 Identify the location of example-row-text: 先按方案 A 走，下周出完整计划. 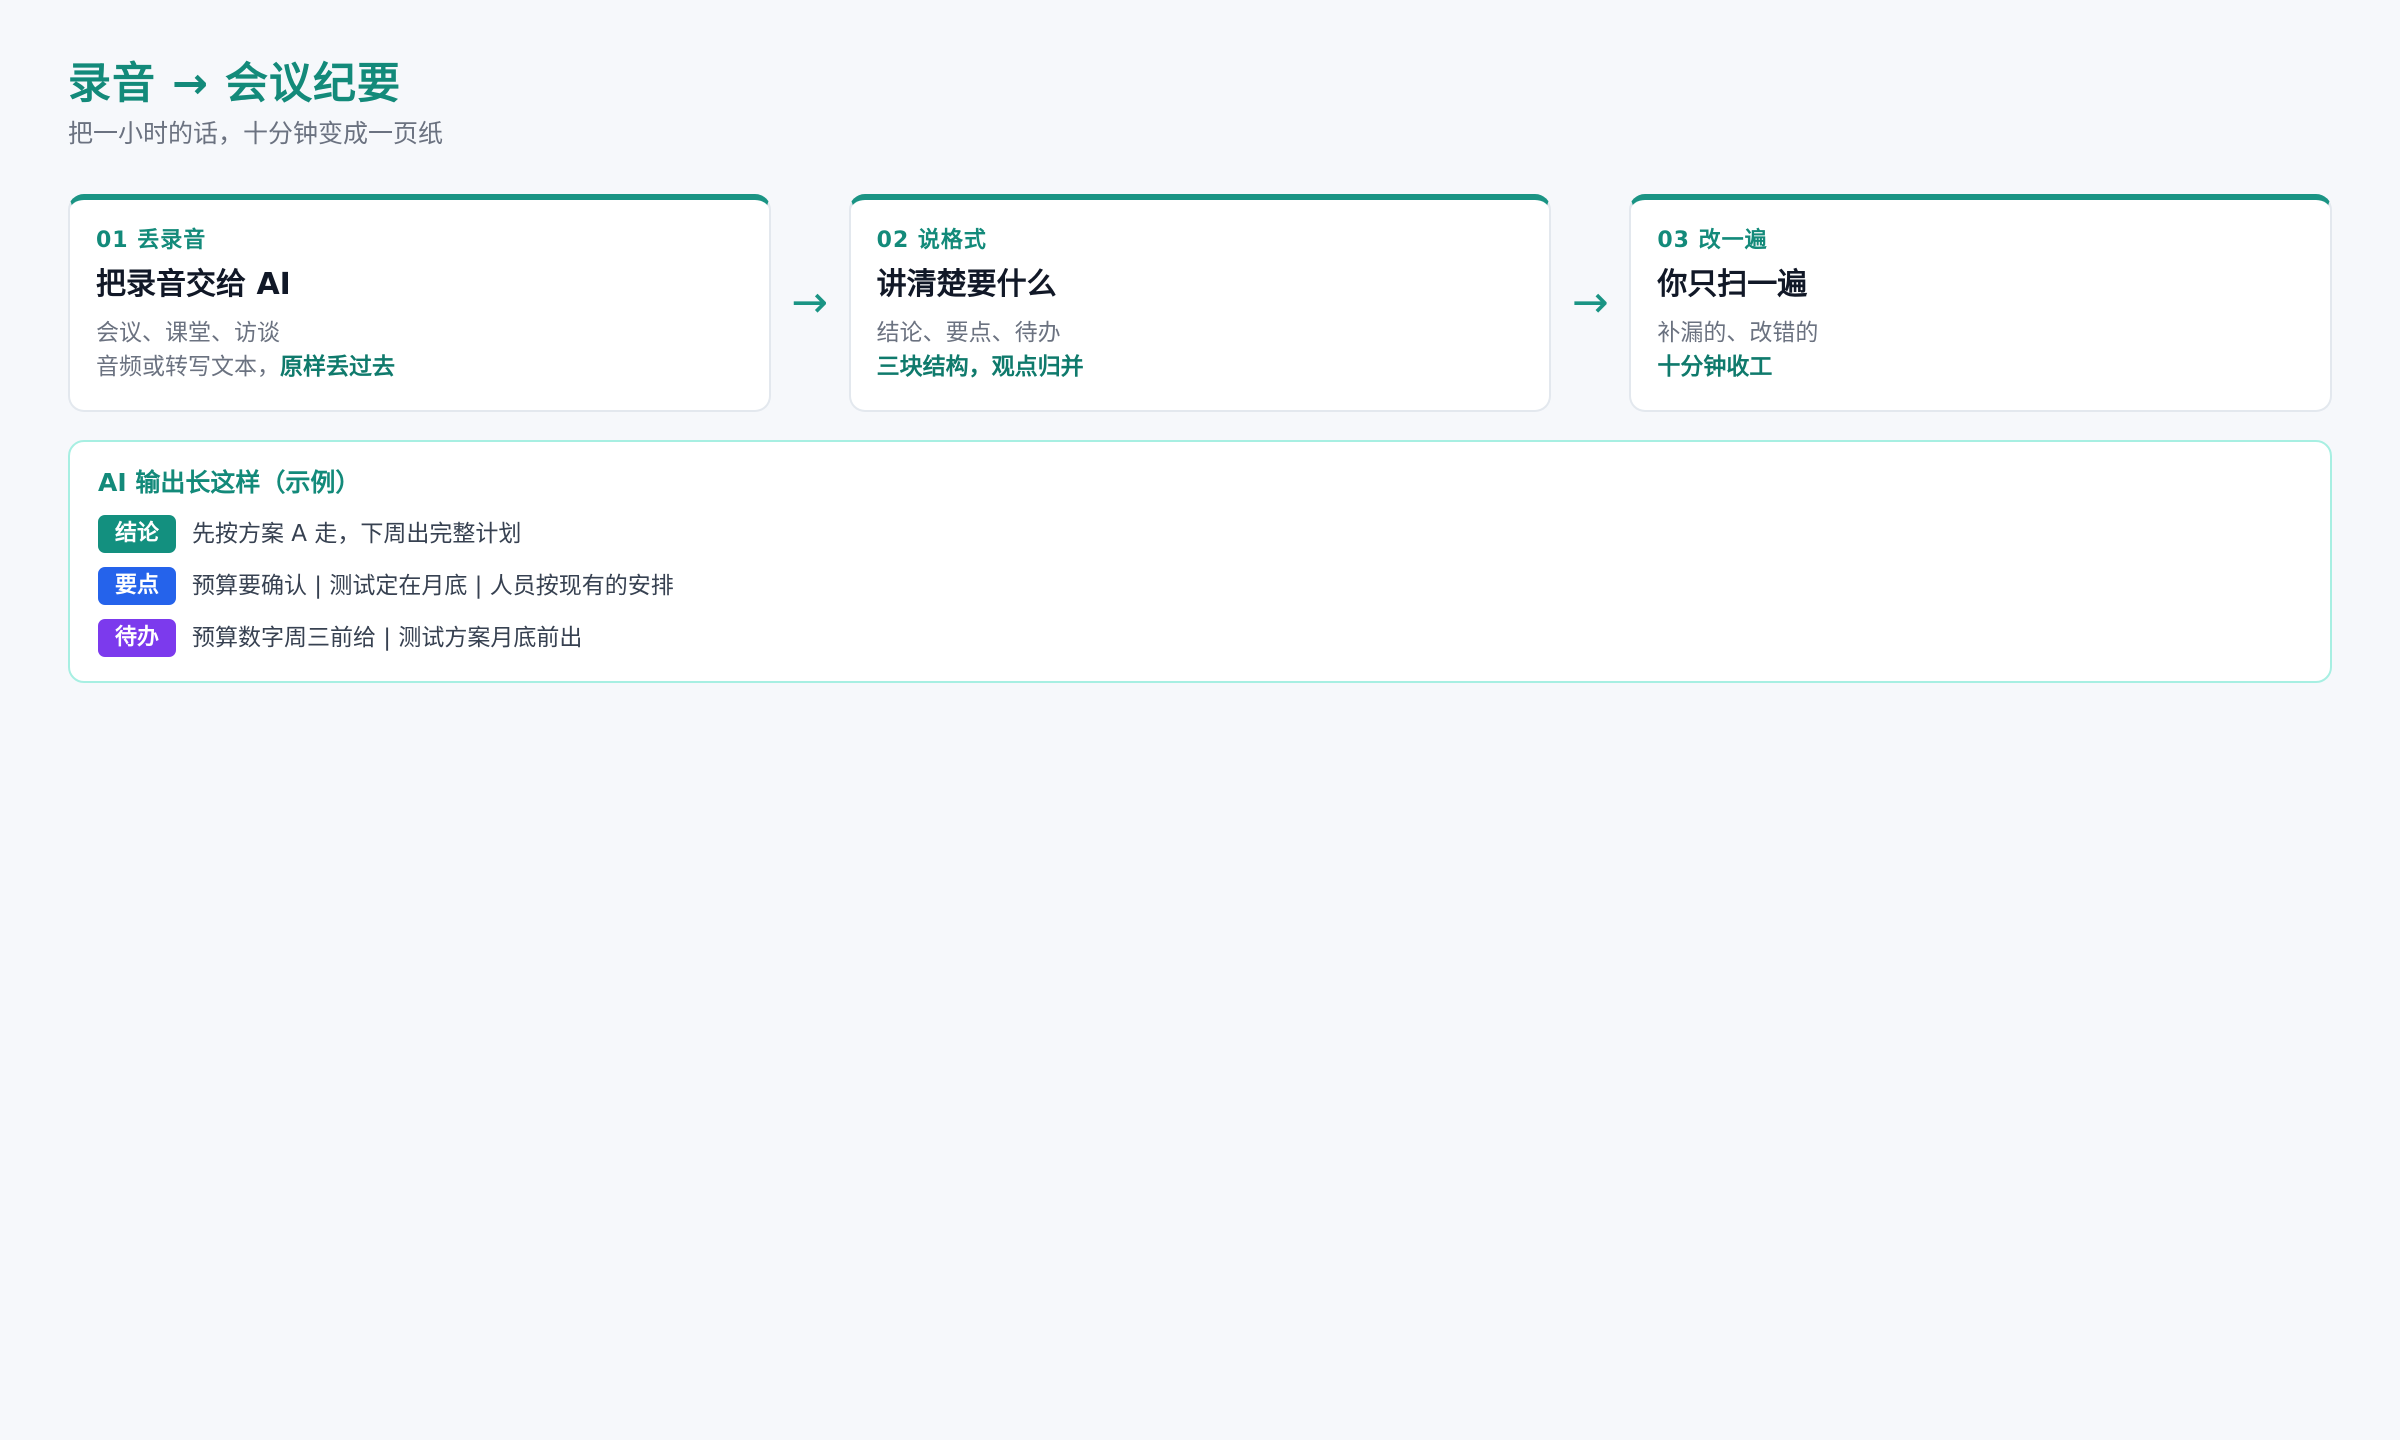
(357, 534).